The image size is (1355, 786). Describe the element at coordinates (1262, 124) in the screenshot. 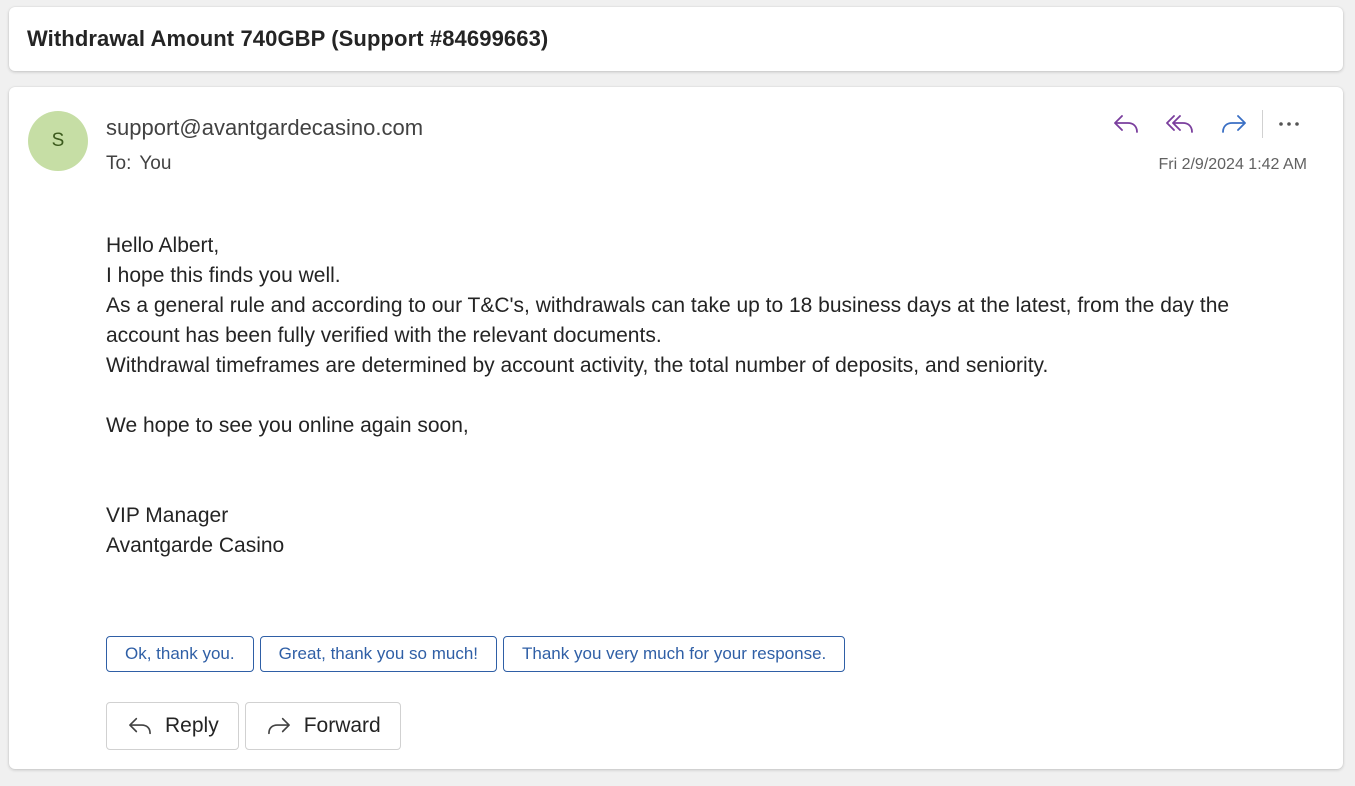

I see `actions-divider` at that location.